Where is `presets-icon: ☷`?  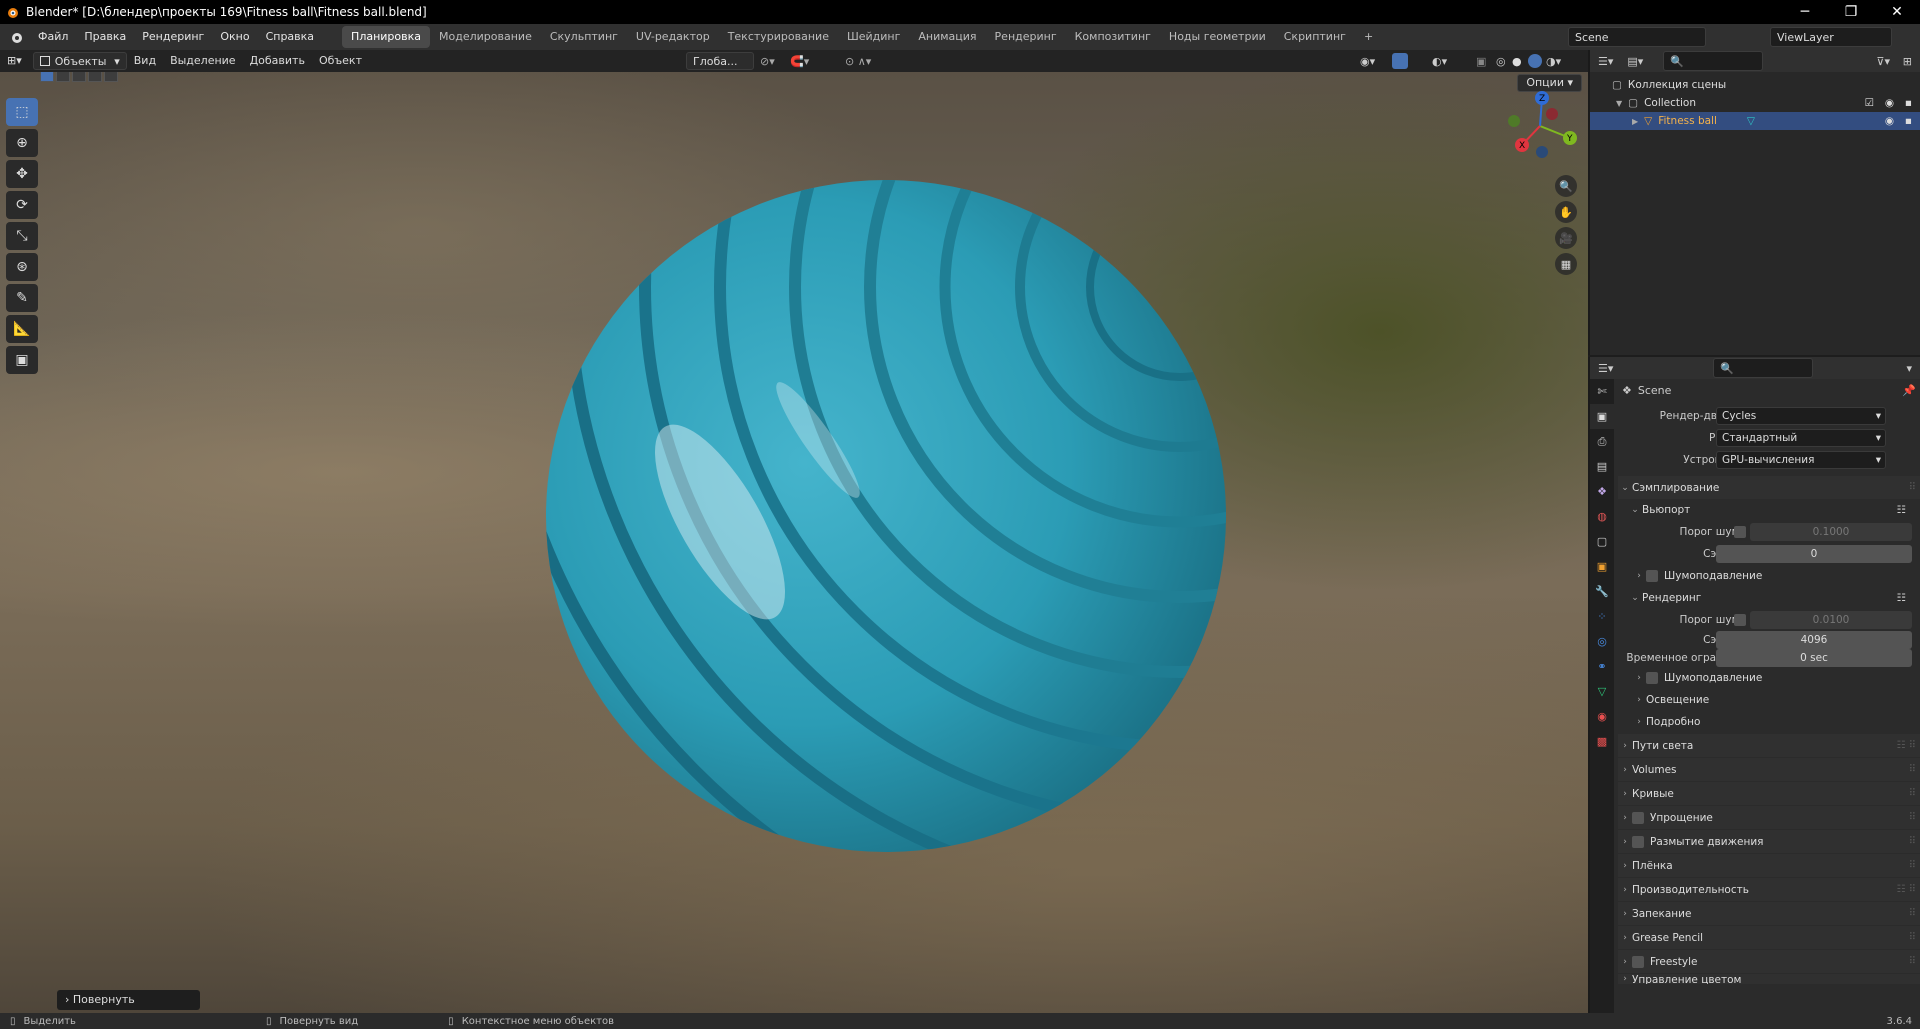 presets-icon: ☷ is located at coordinates (1901, 510).